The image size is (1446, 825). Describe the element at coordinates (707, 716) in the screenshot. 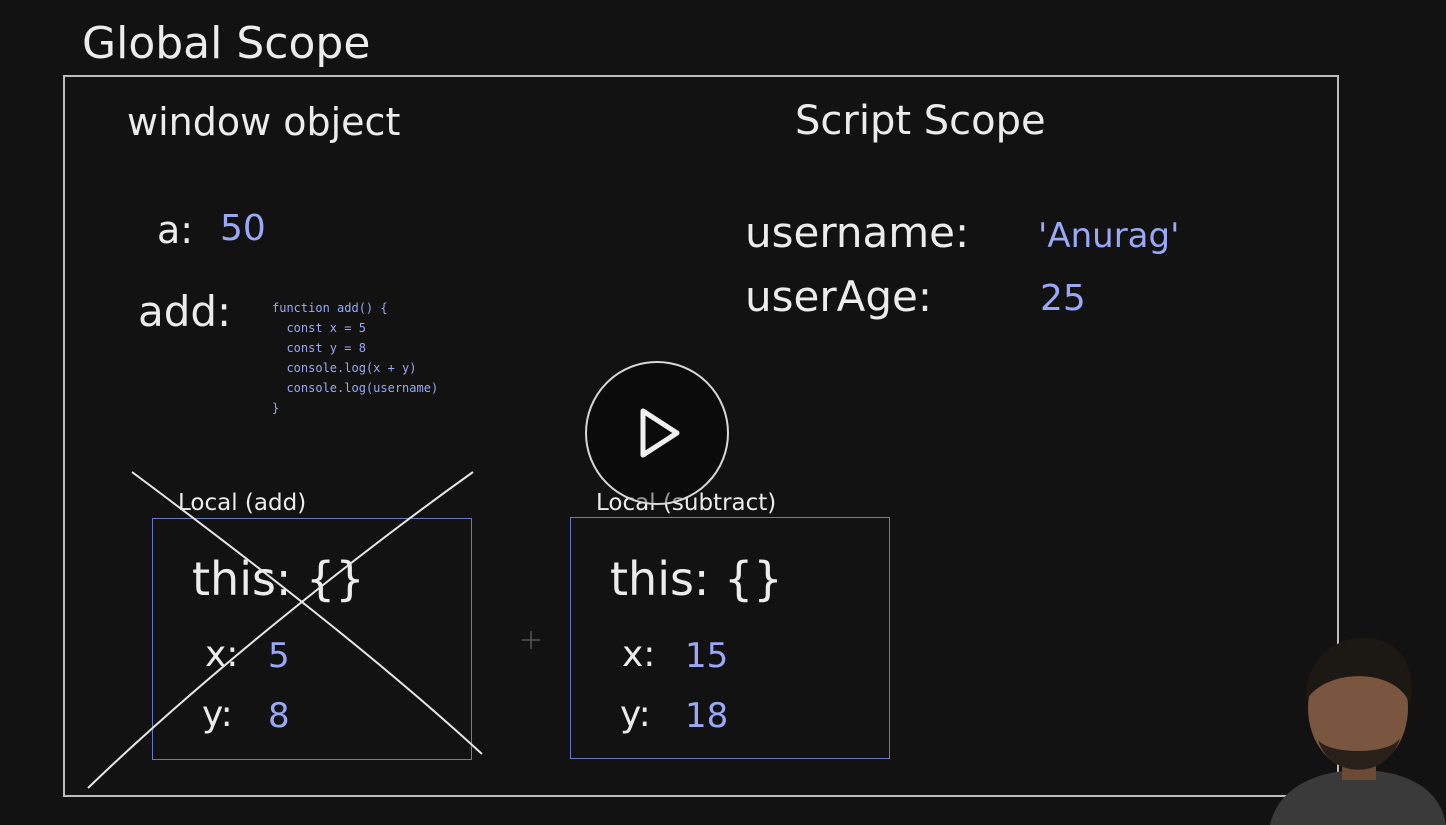

I see `local-subtract-y-value: 18` at that location.